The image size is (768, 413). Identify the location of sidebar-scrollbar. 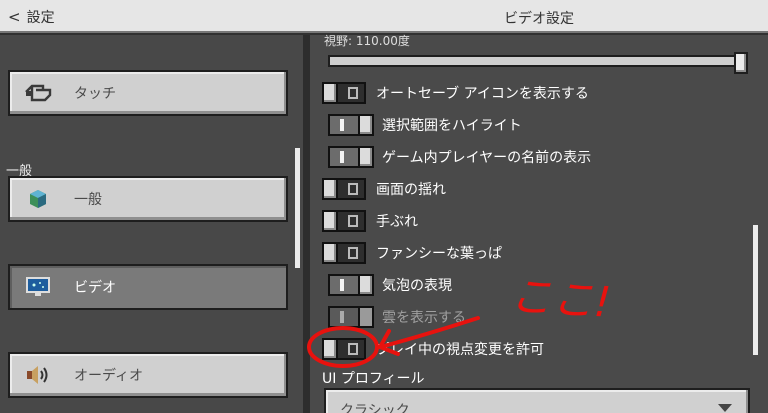
(297, 208).